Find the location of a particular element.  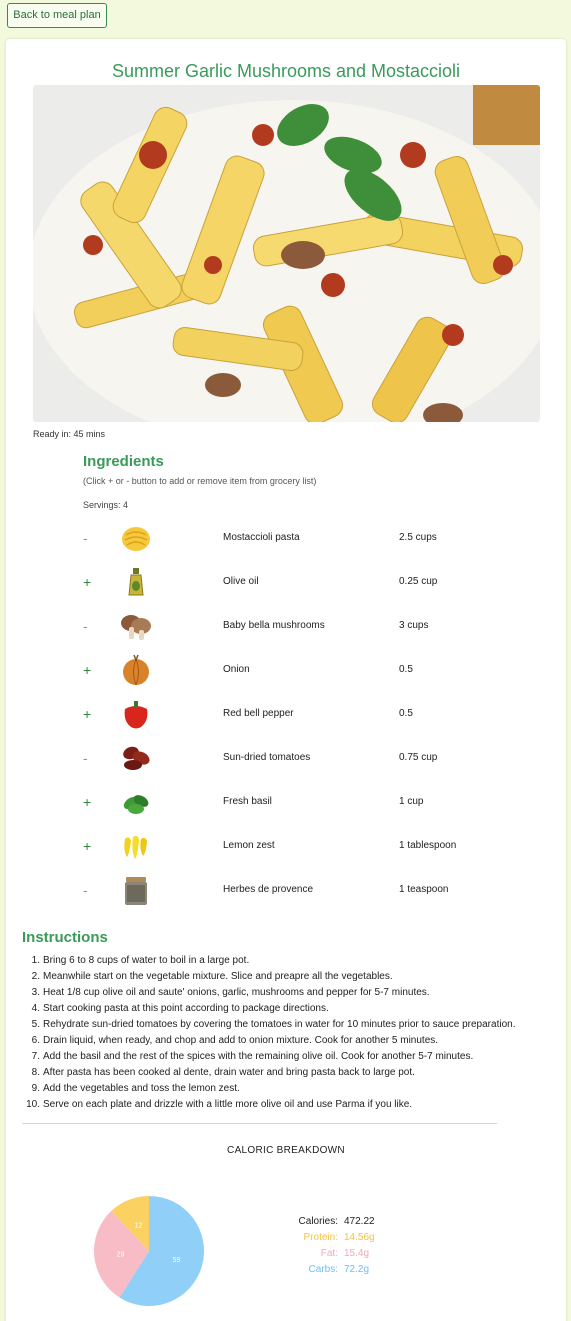

olive-oil-icon is located at coordinates (136, 582).